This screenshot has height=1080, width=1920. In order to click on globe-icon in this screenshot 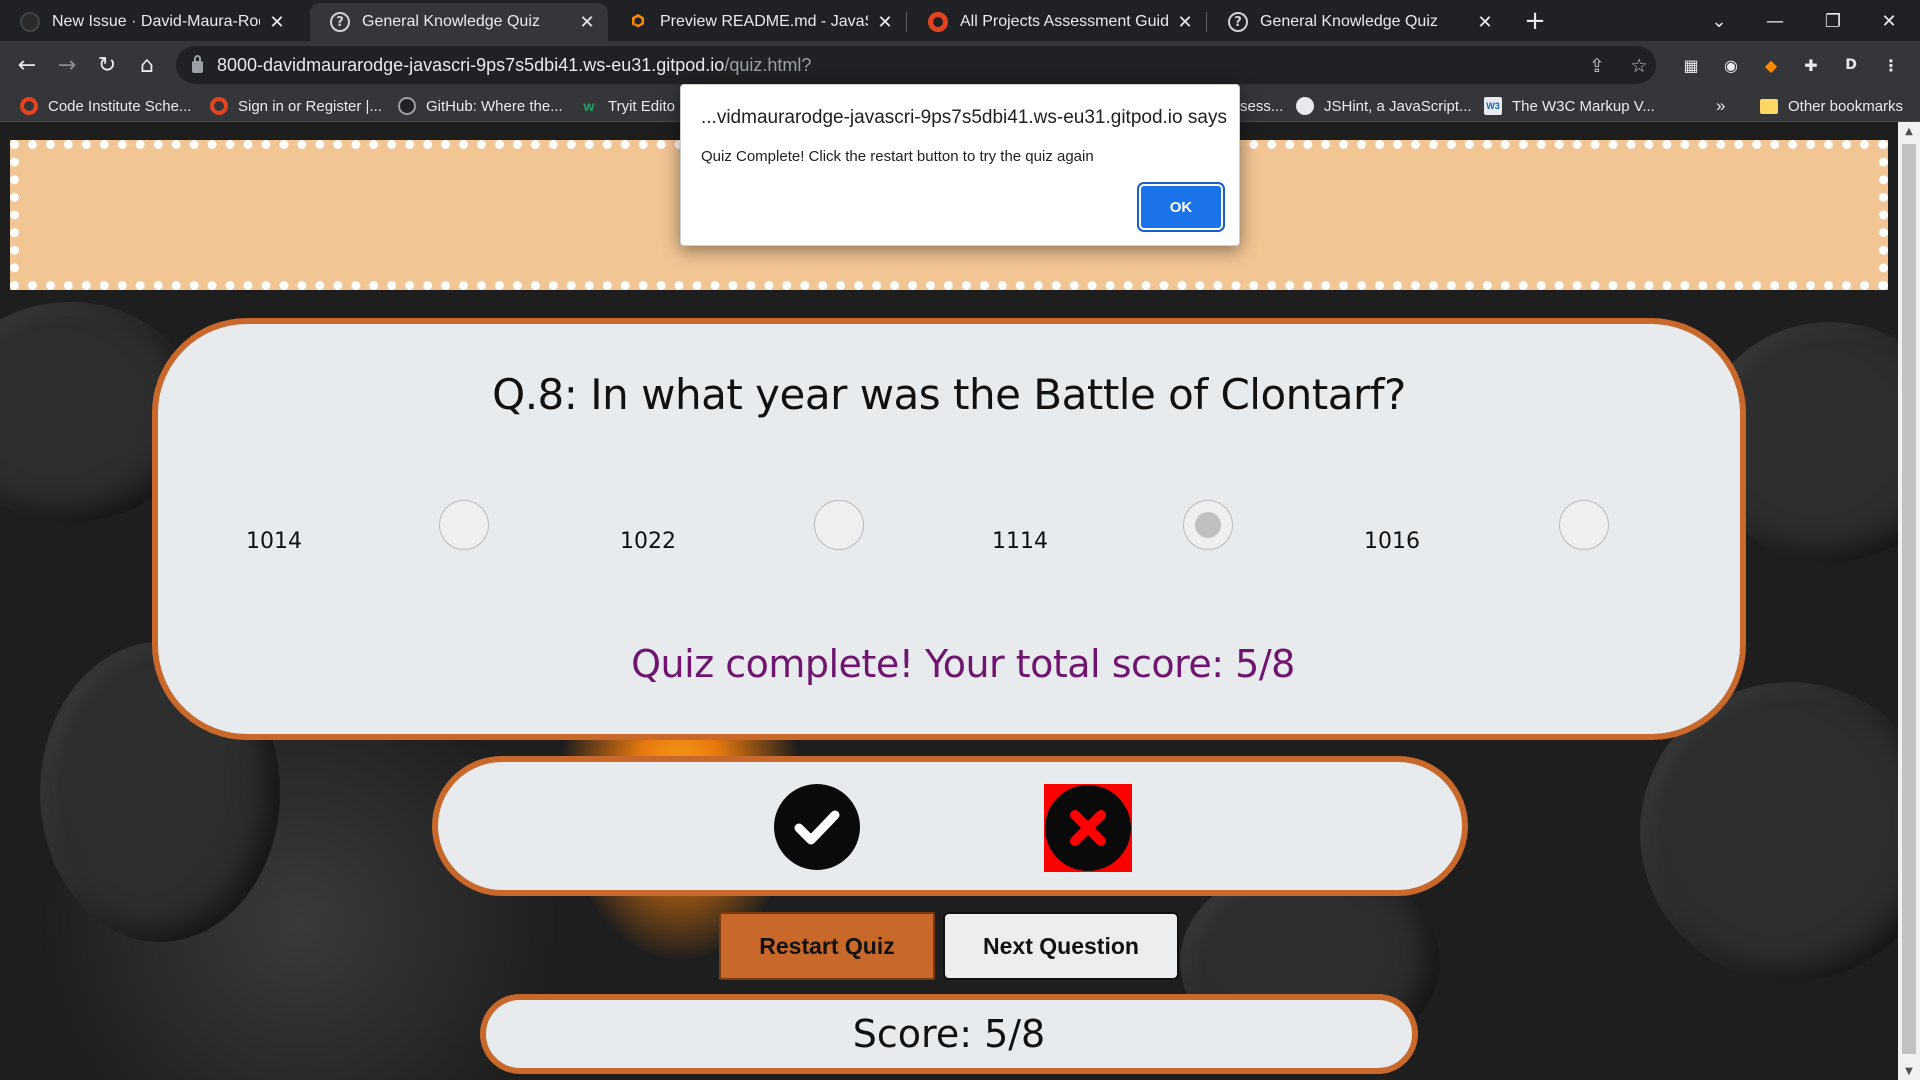, I will do `click(1305, 106)`.